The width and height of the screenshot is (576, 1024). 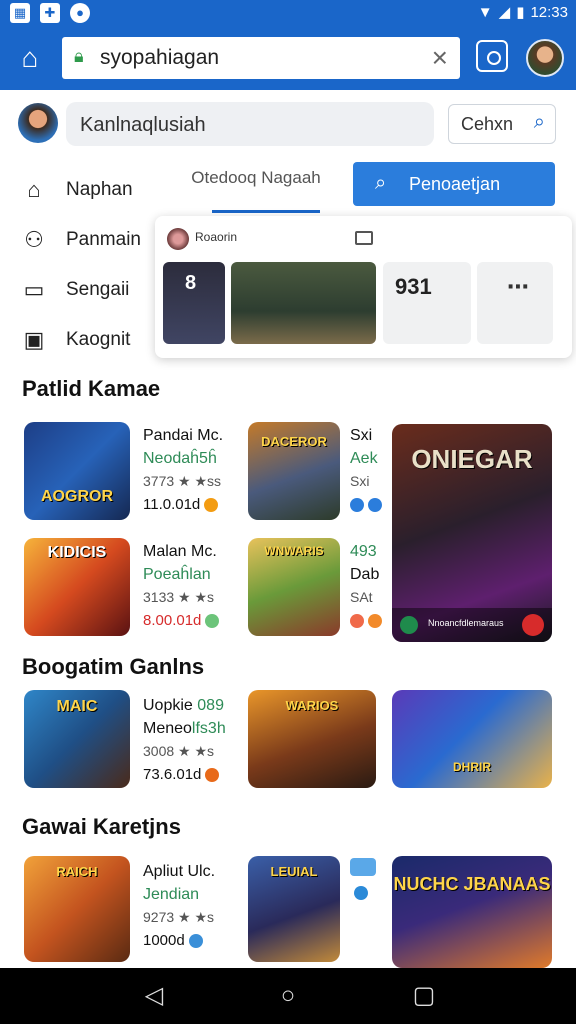 I want to click on app-info: Pandai Mc. Neodaĥ5ĥ 3773 ★ ★ss 11.0.01d, so click(x=183, y=470).